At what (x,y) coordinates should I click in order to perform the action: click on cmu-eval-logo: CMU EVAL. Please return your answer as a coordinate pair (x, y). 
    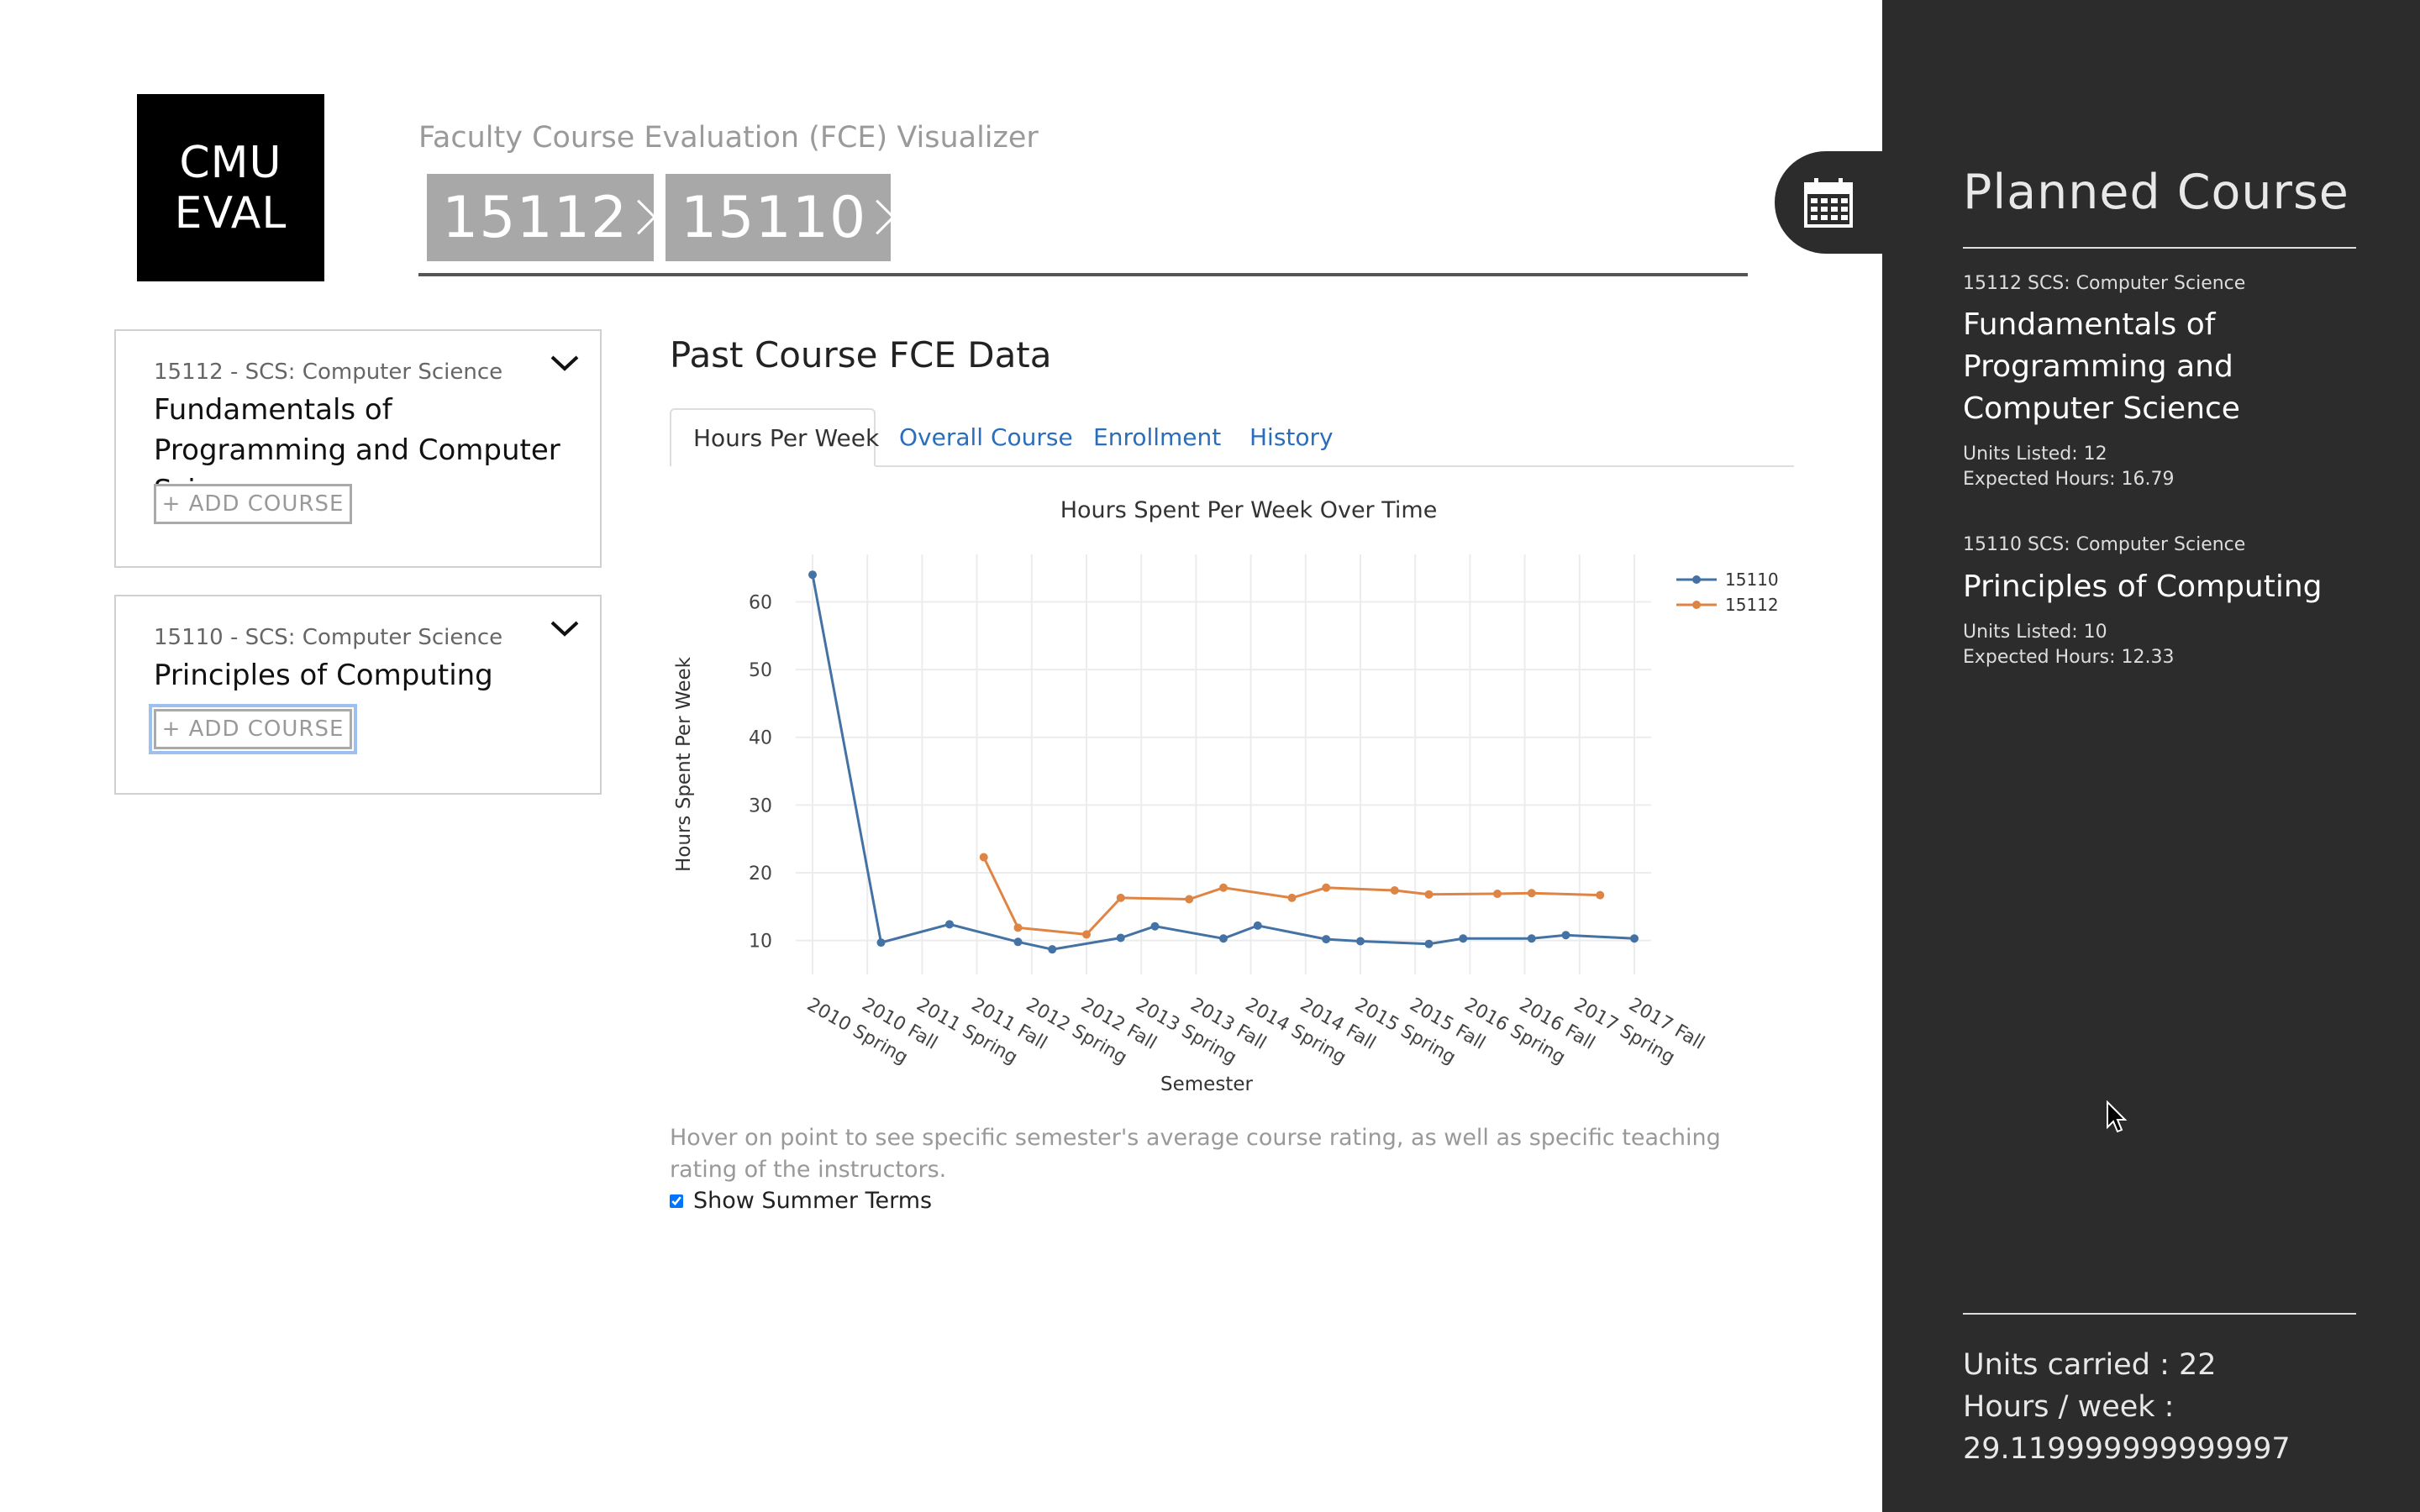
    Looking at the image, I should click on (231, 187).